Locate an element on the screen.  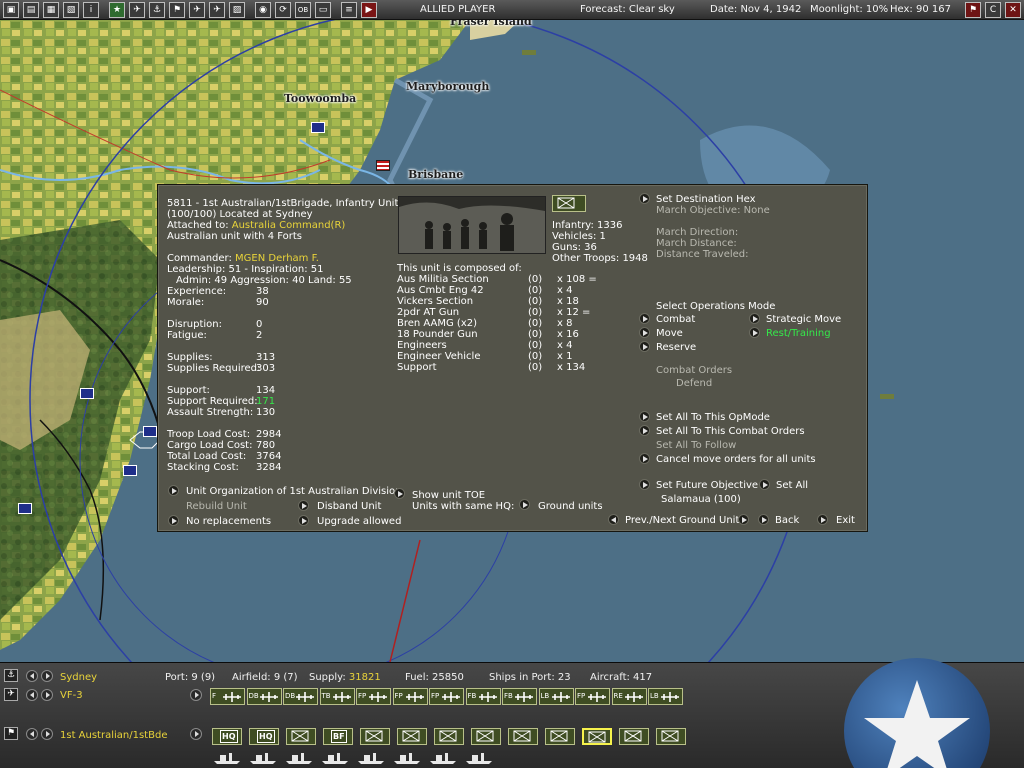
air-unit-chip: RE is located at coordinates (629, 696).